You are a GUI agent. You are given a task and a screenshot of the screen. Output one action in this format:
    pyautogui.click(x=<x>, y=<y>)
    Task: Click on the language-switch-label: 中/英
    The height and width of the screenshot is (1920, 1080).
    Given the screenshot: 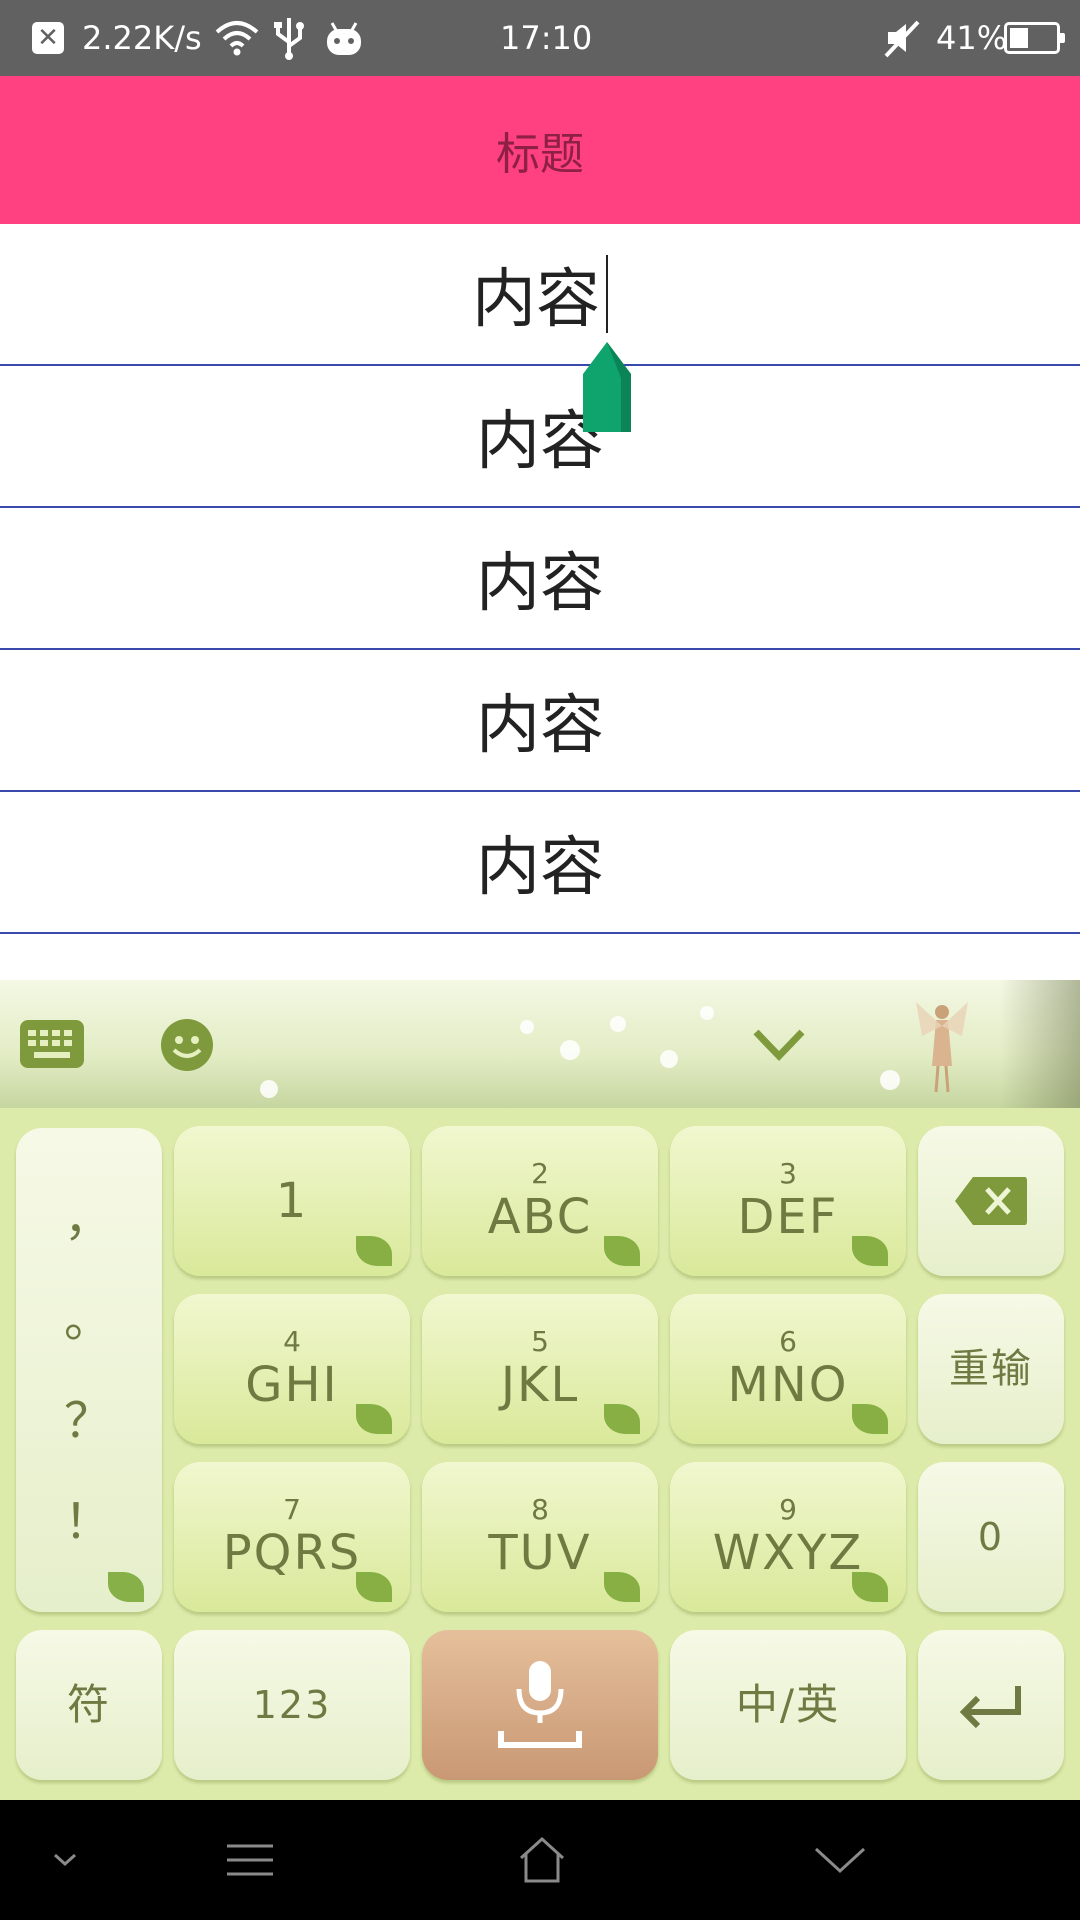 What is the action you would take?
    pyautogui.click(x=788, y=1704)
    